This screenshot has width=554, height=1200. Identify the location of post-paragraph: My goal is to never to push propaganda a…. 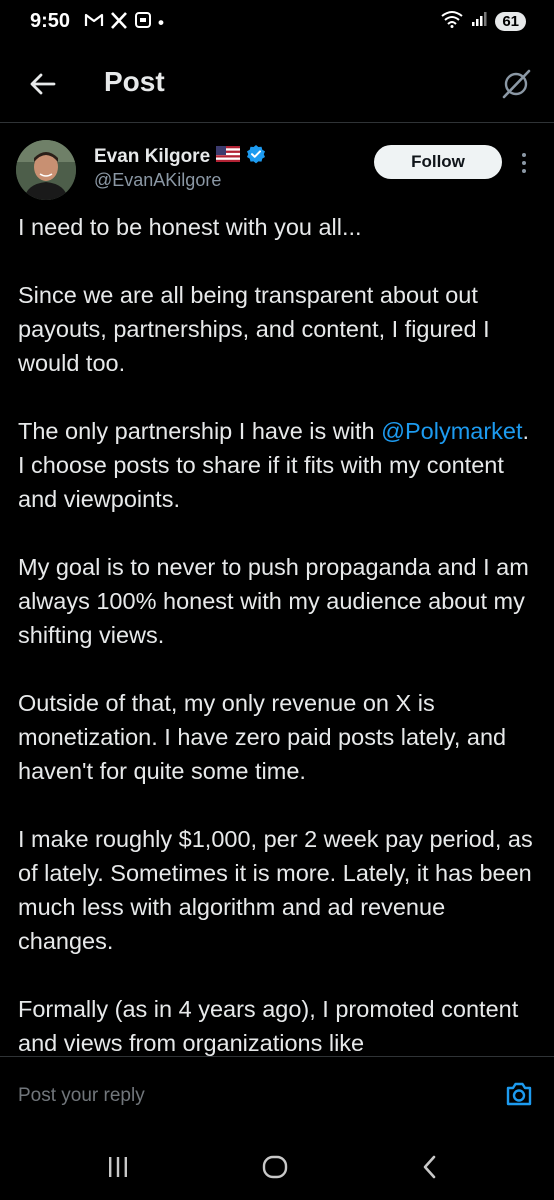
(273, 601).